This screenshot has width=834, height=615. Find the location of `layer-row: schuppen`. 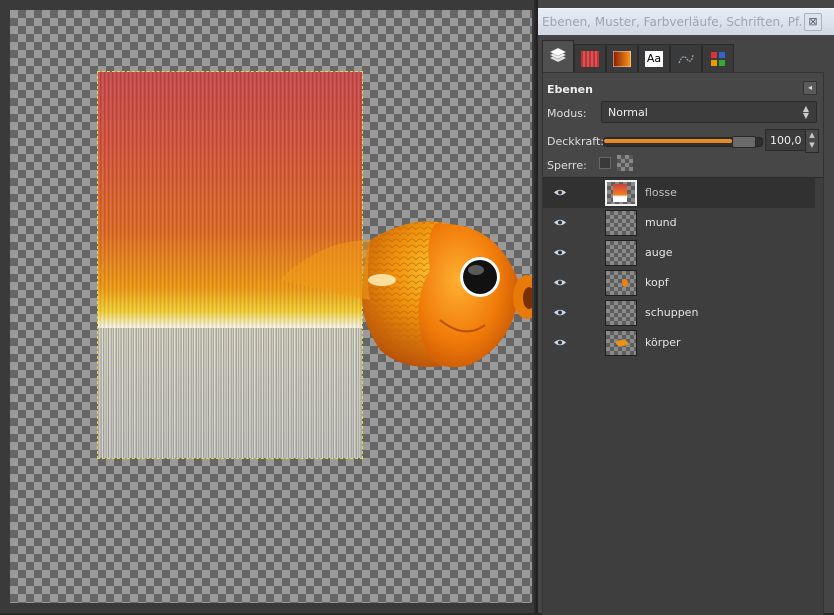

layer-row: schuppen is located at coordinates (679, 313).